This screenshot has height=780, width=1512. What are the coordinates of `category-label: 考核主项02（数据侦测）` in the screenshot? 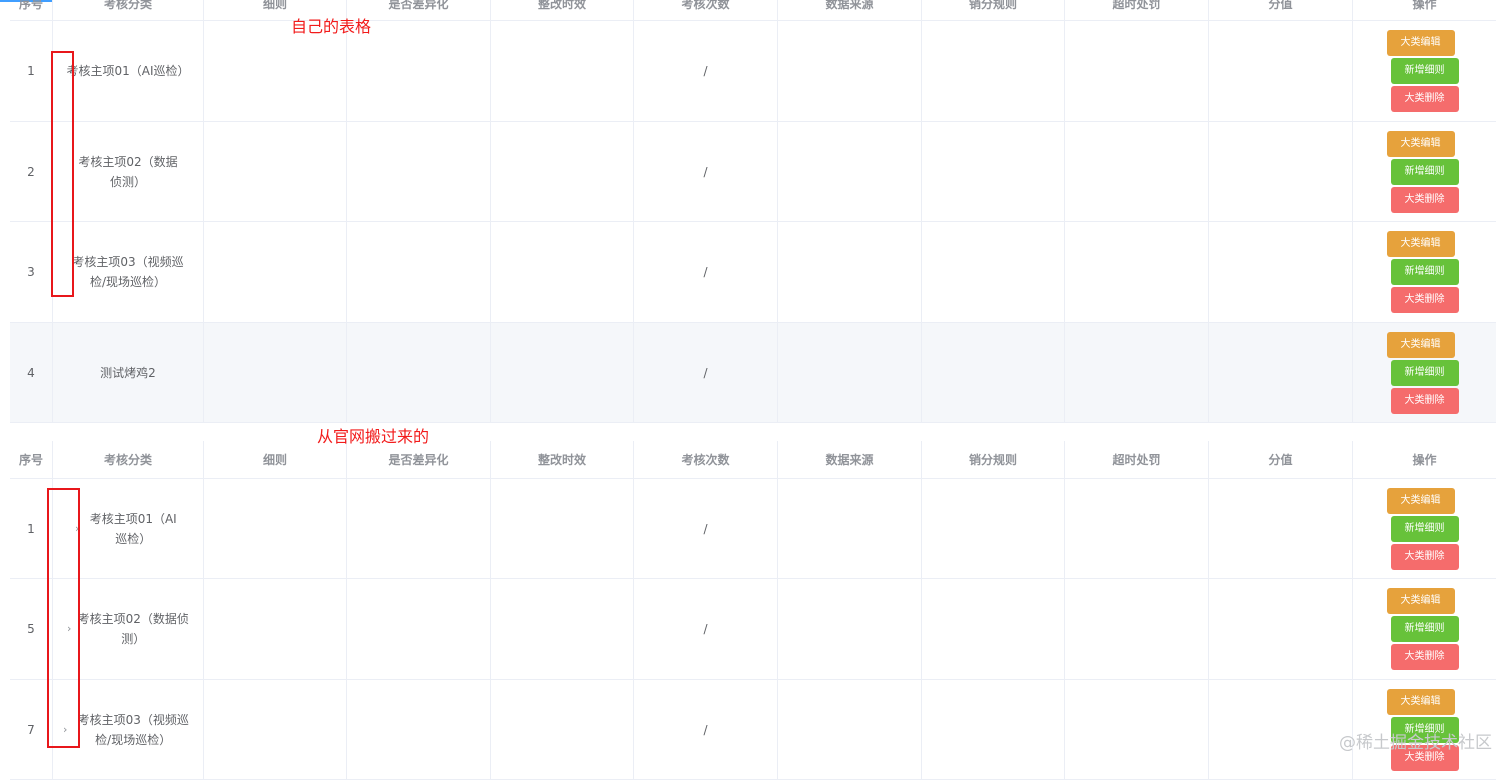 It's located at (133, 629).